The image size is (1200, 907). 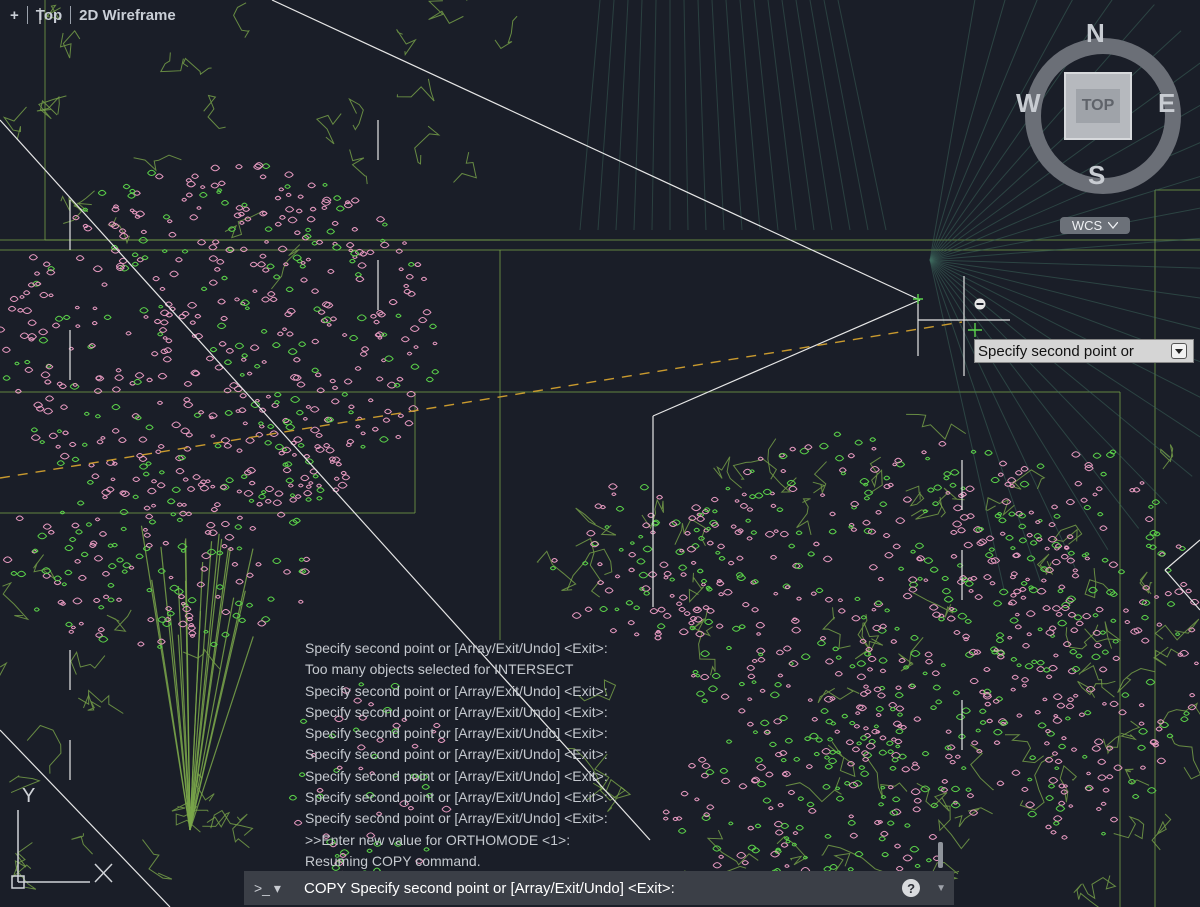 I want to click on dynamic-input-tooltip: Specify second point or, so click(x=1084, y=351).